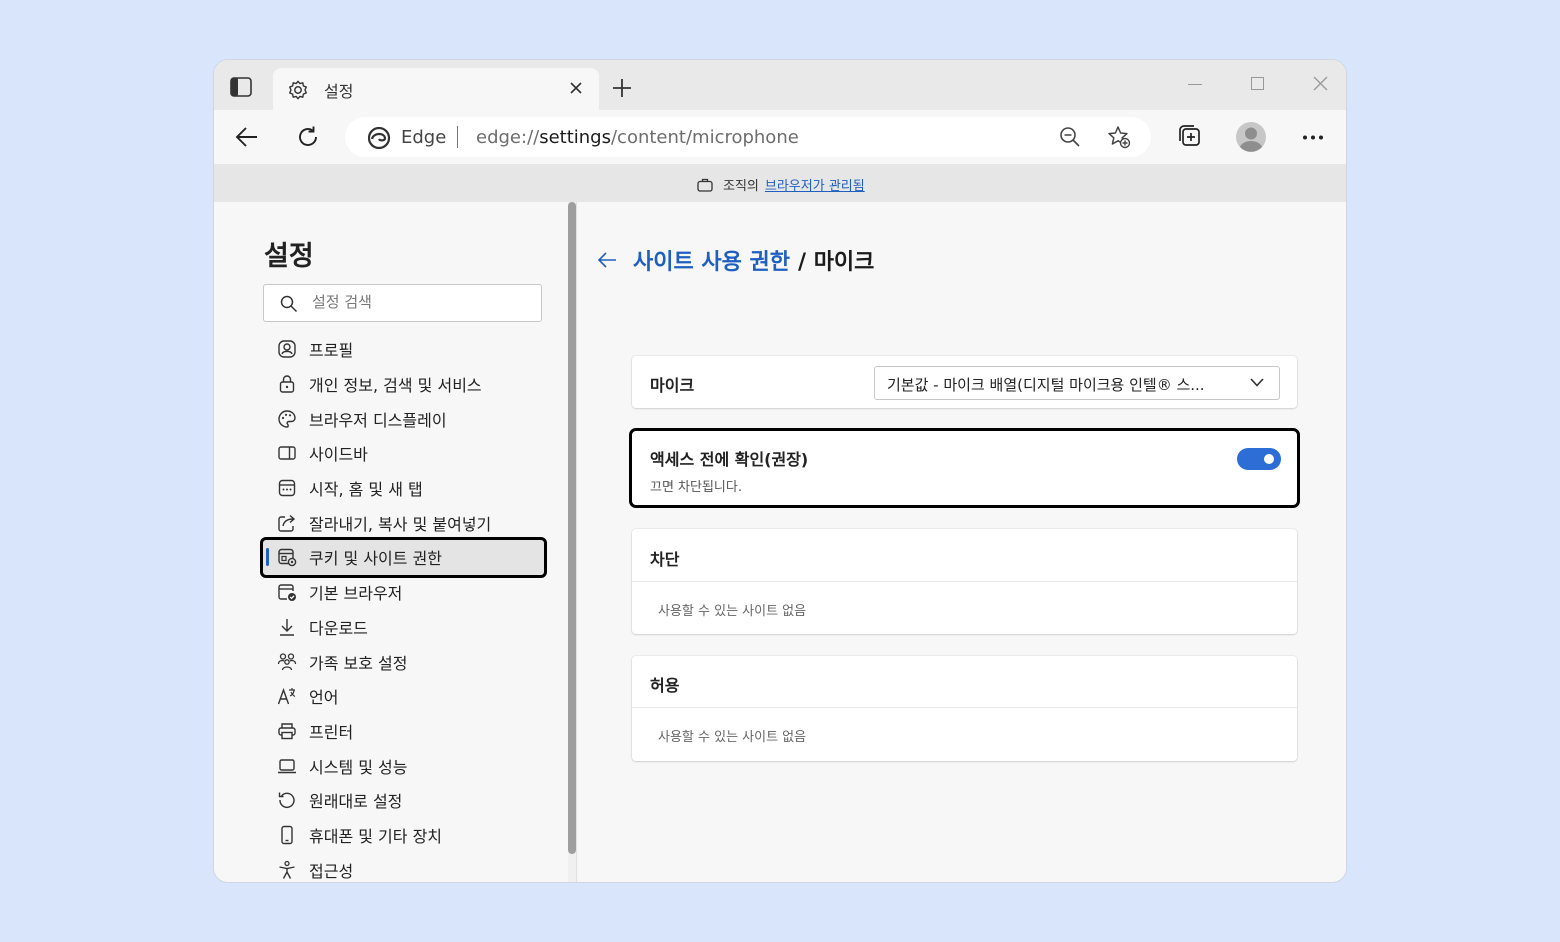  I want to click on sidebar-item-label: 시스템 및 성능, so click(358, 767).